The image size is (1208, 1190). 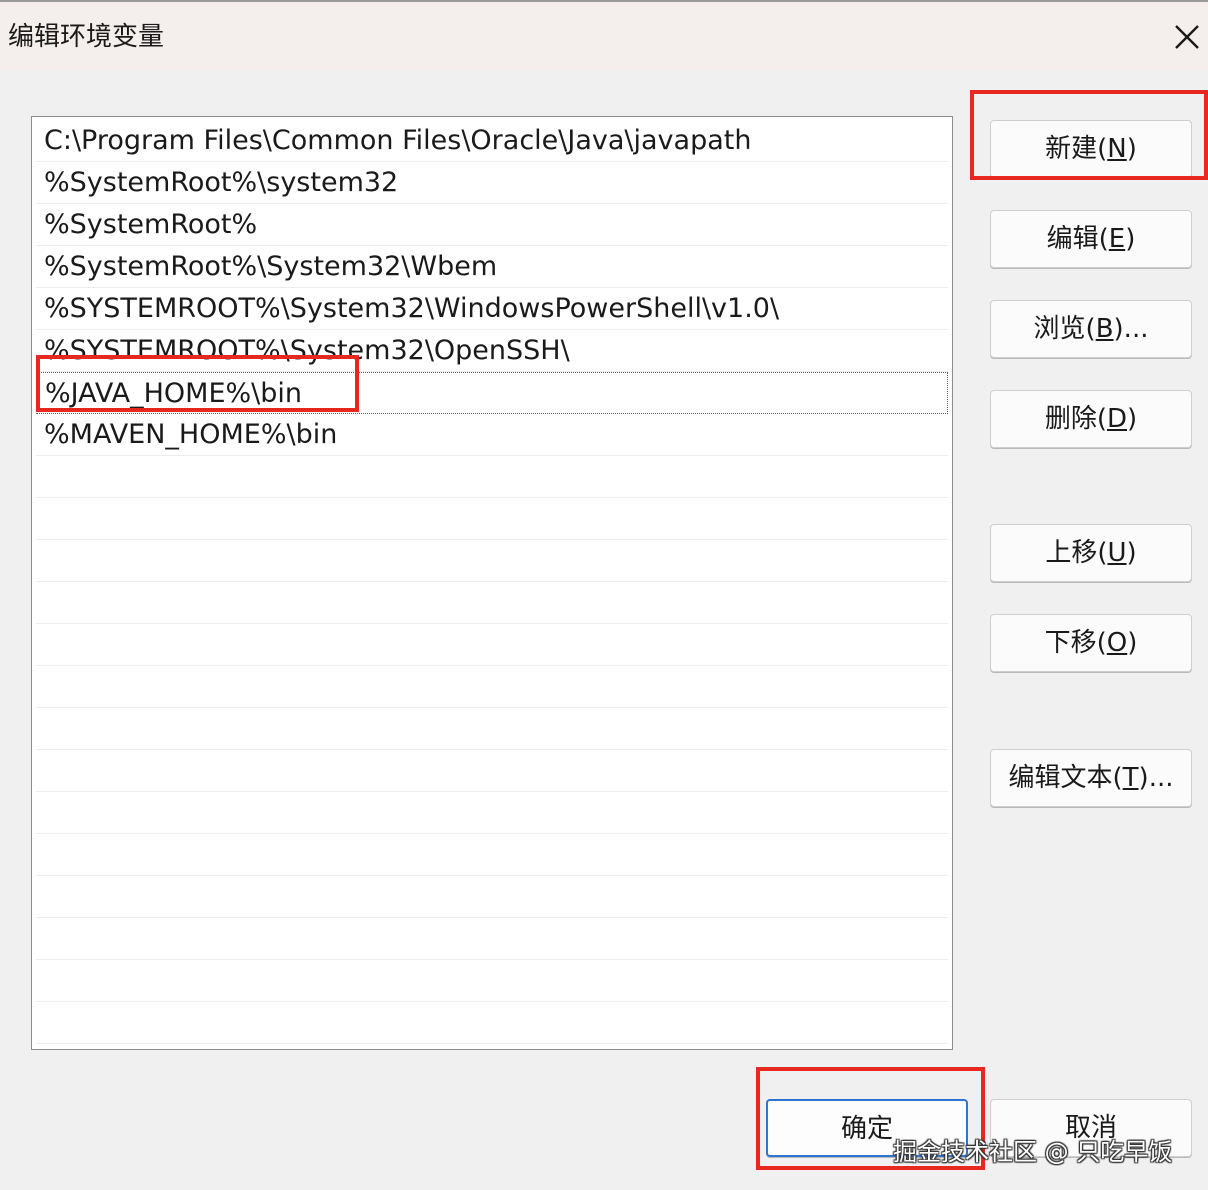 What do you see at coordinates (604, 36) in the screenshot?
I see `title-bar: 编辑环境变量` at bounding box center [604, 36].